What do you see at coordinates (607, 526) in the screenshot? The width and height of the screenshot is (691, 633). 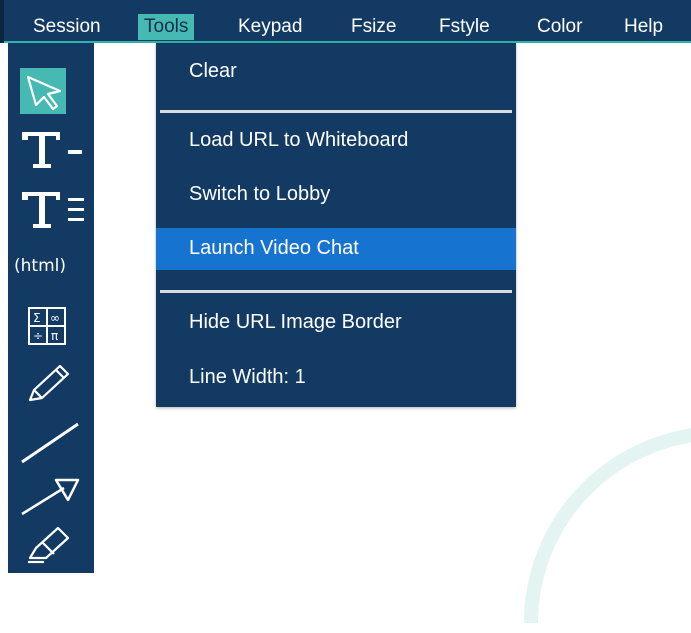 I see `canvas-watermark-arc` at bounding box center [607, 526].